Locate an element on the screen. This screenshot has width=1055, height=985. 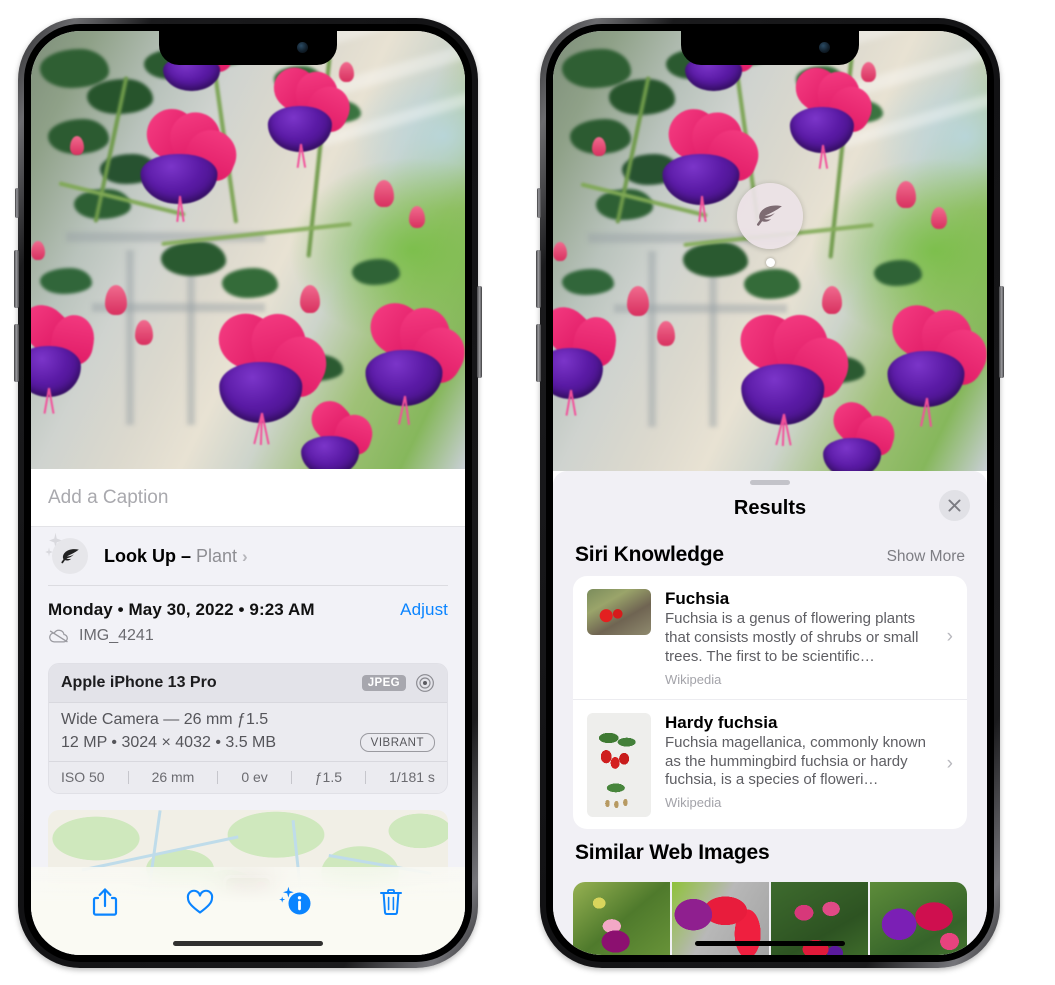
photo-filename: IMG_4241 is located at coordinates (116, 635).